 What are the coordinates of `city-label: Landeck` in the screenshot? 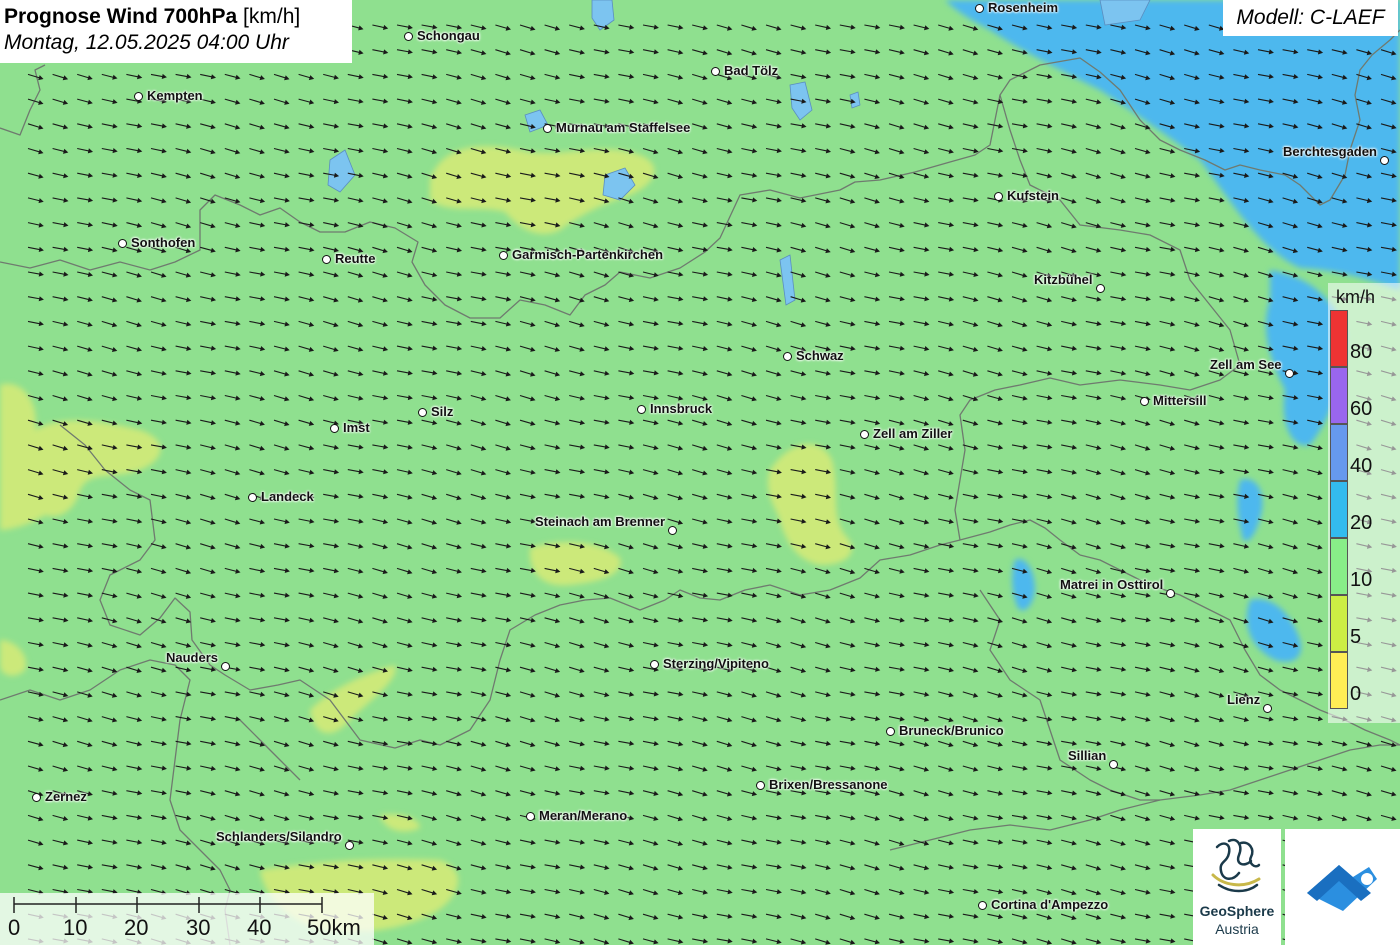 It's located at (287, 496).